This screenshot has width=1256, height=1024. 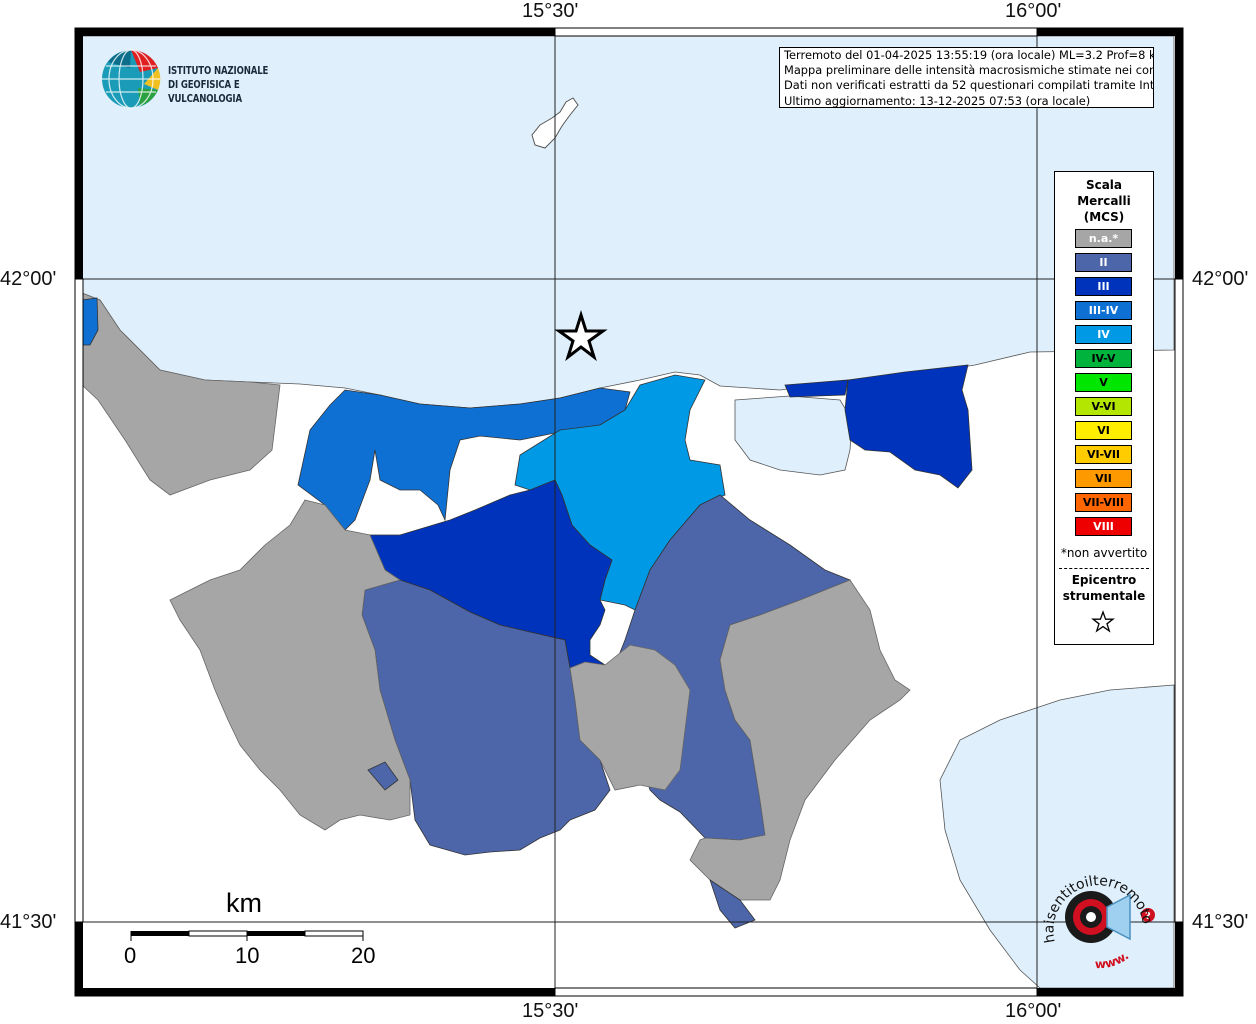 I want to click on haisentito-target-icon: ? haisentitoilterremoto.it www., so click(x=1093, y=910).